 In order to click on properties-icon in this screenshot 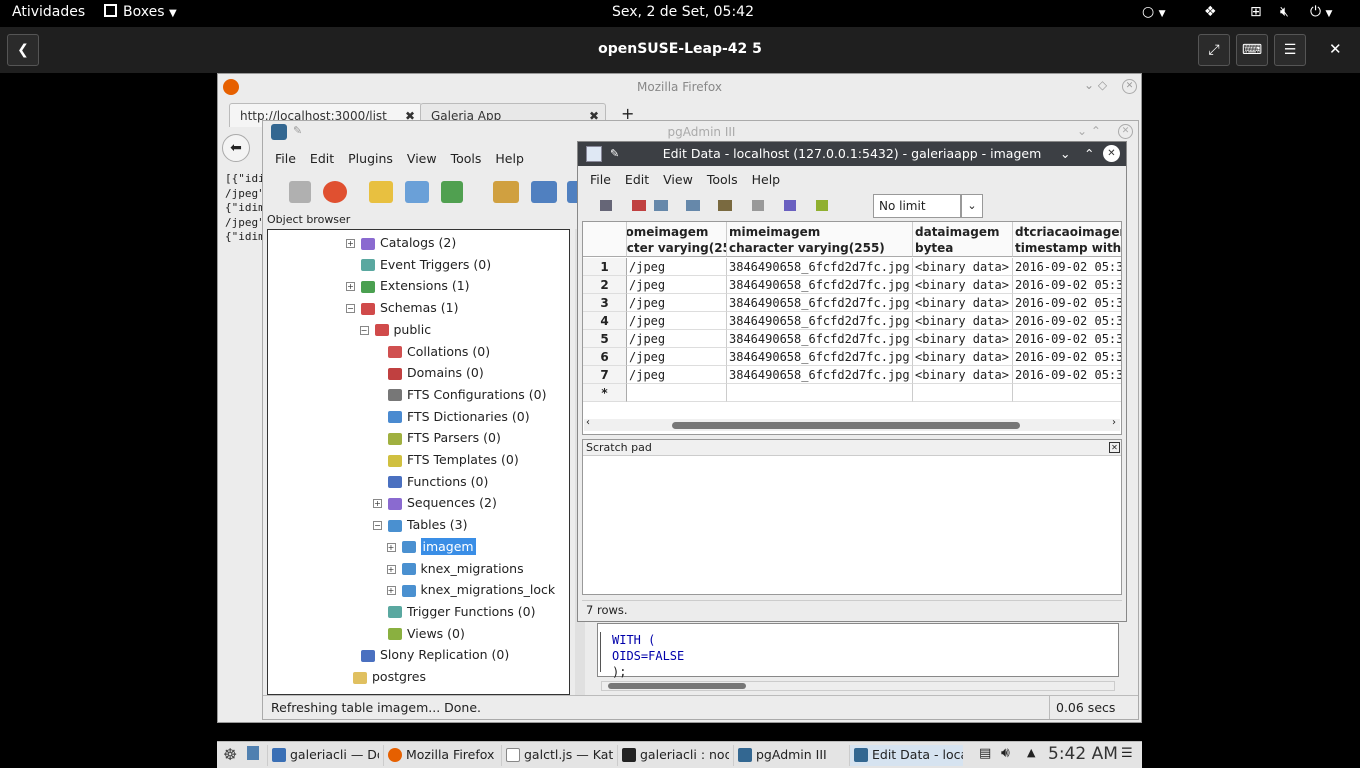, I will do `click(381, 192)`.